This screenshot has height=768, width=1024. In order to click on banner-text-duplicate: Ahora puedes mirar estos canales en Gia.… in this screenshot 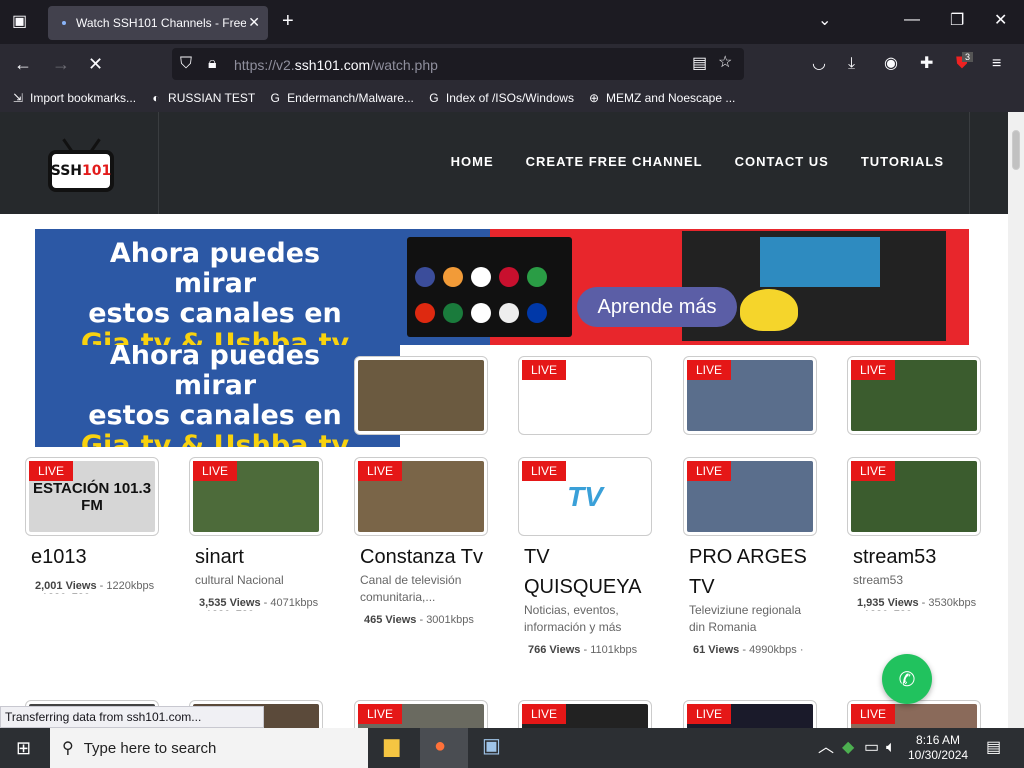, I will do `click(215, 396)`.